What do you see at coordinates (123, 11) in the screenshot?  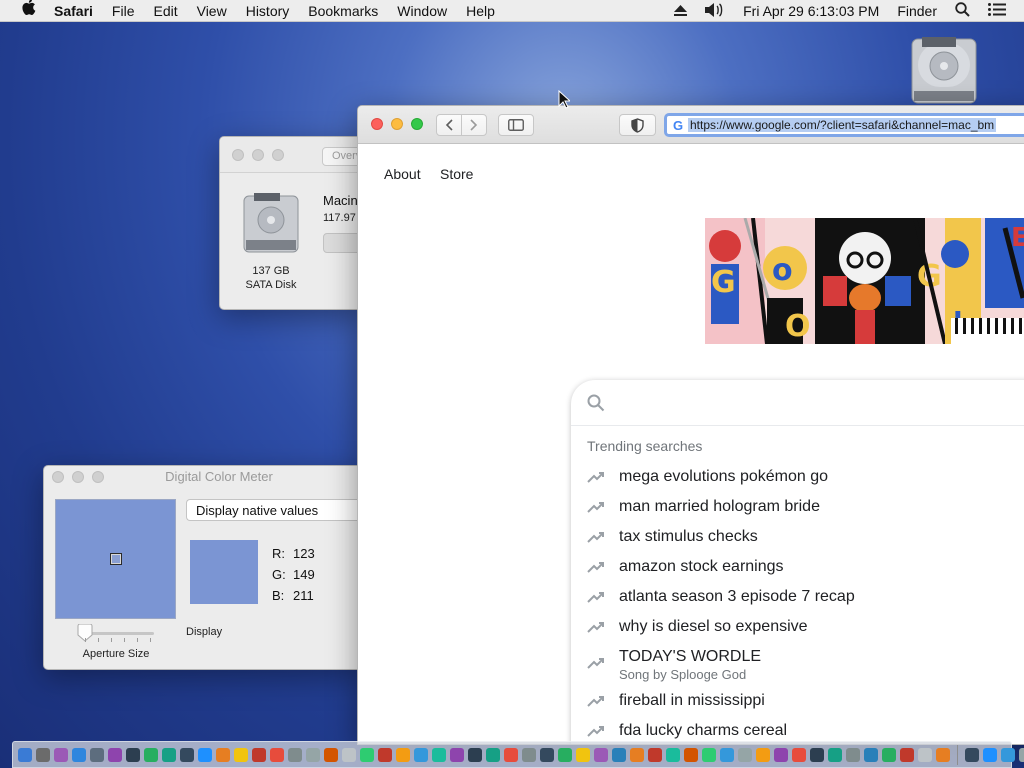 I see `menu-file: File` at bounding box center [123, 11].